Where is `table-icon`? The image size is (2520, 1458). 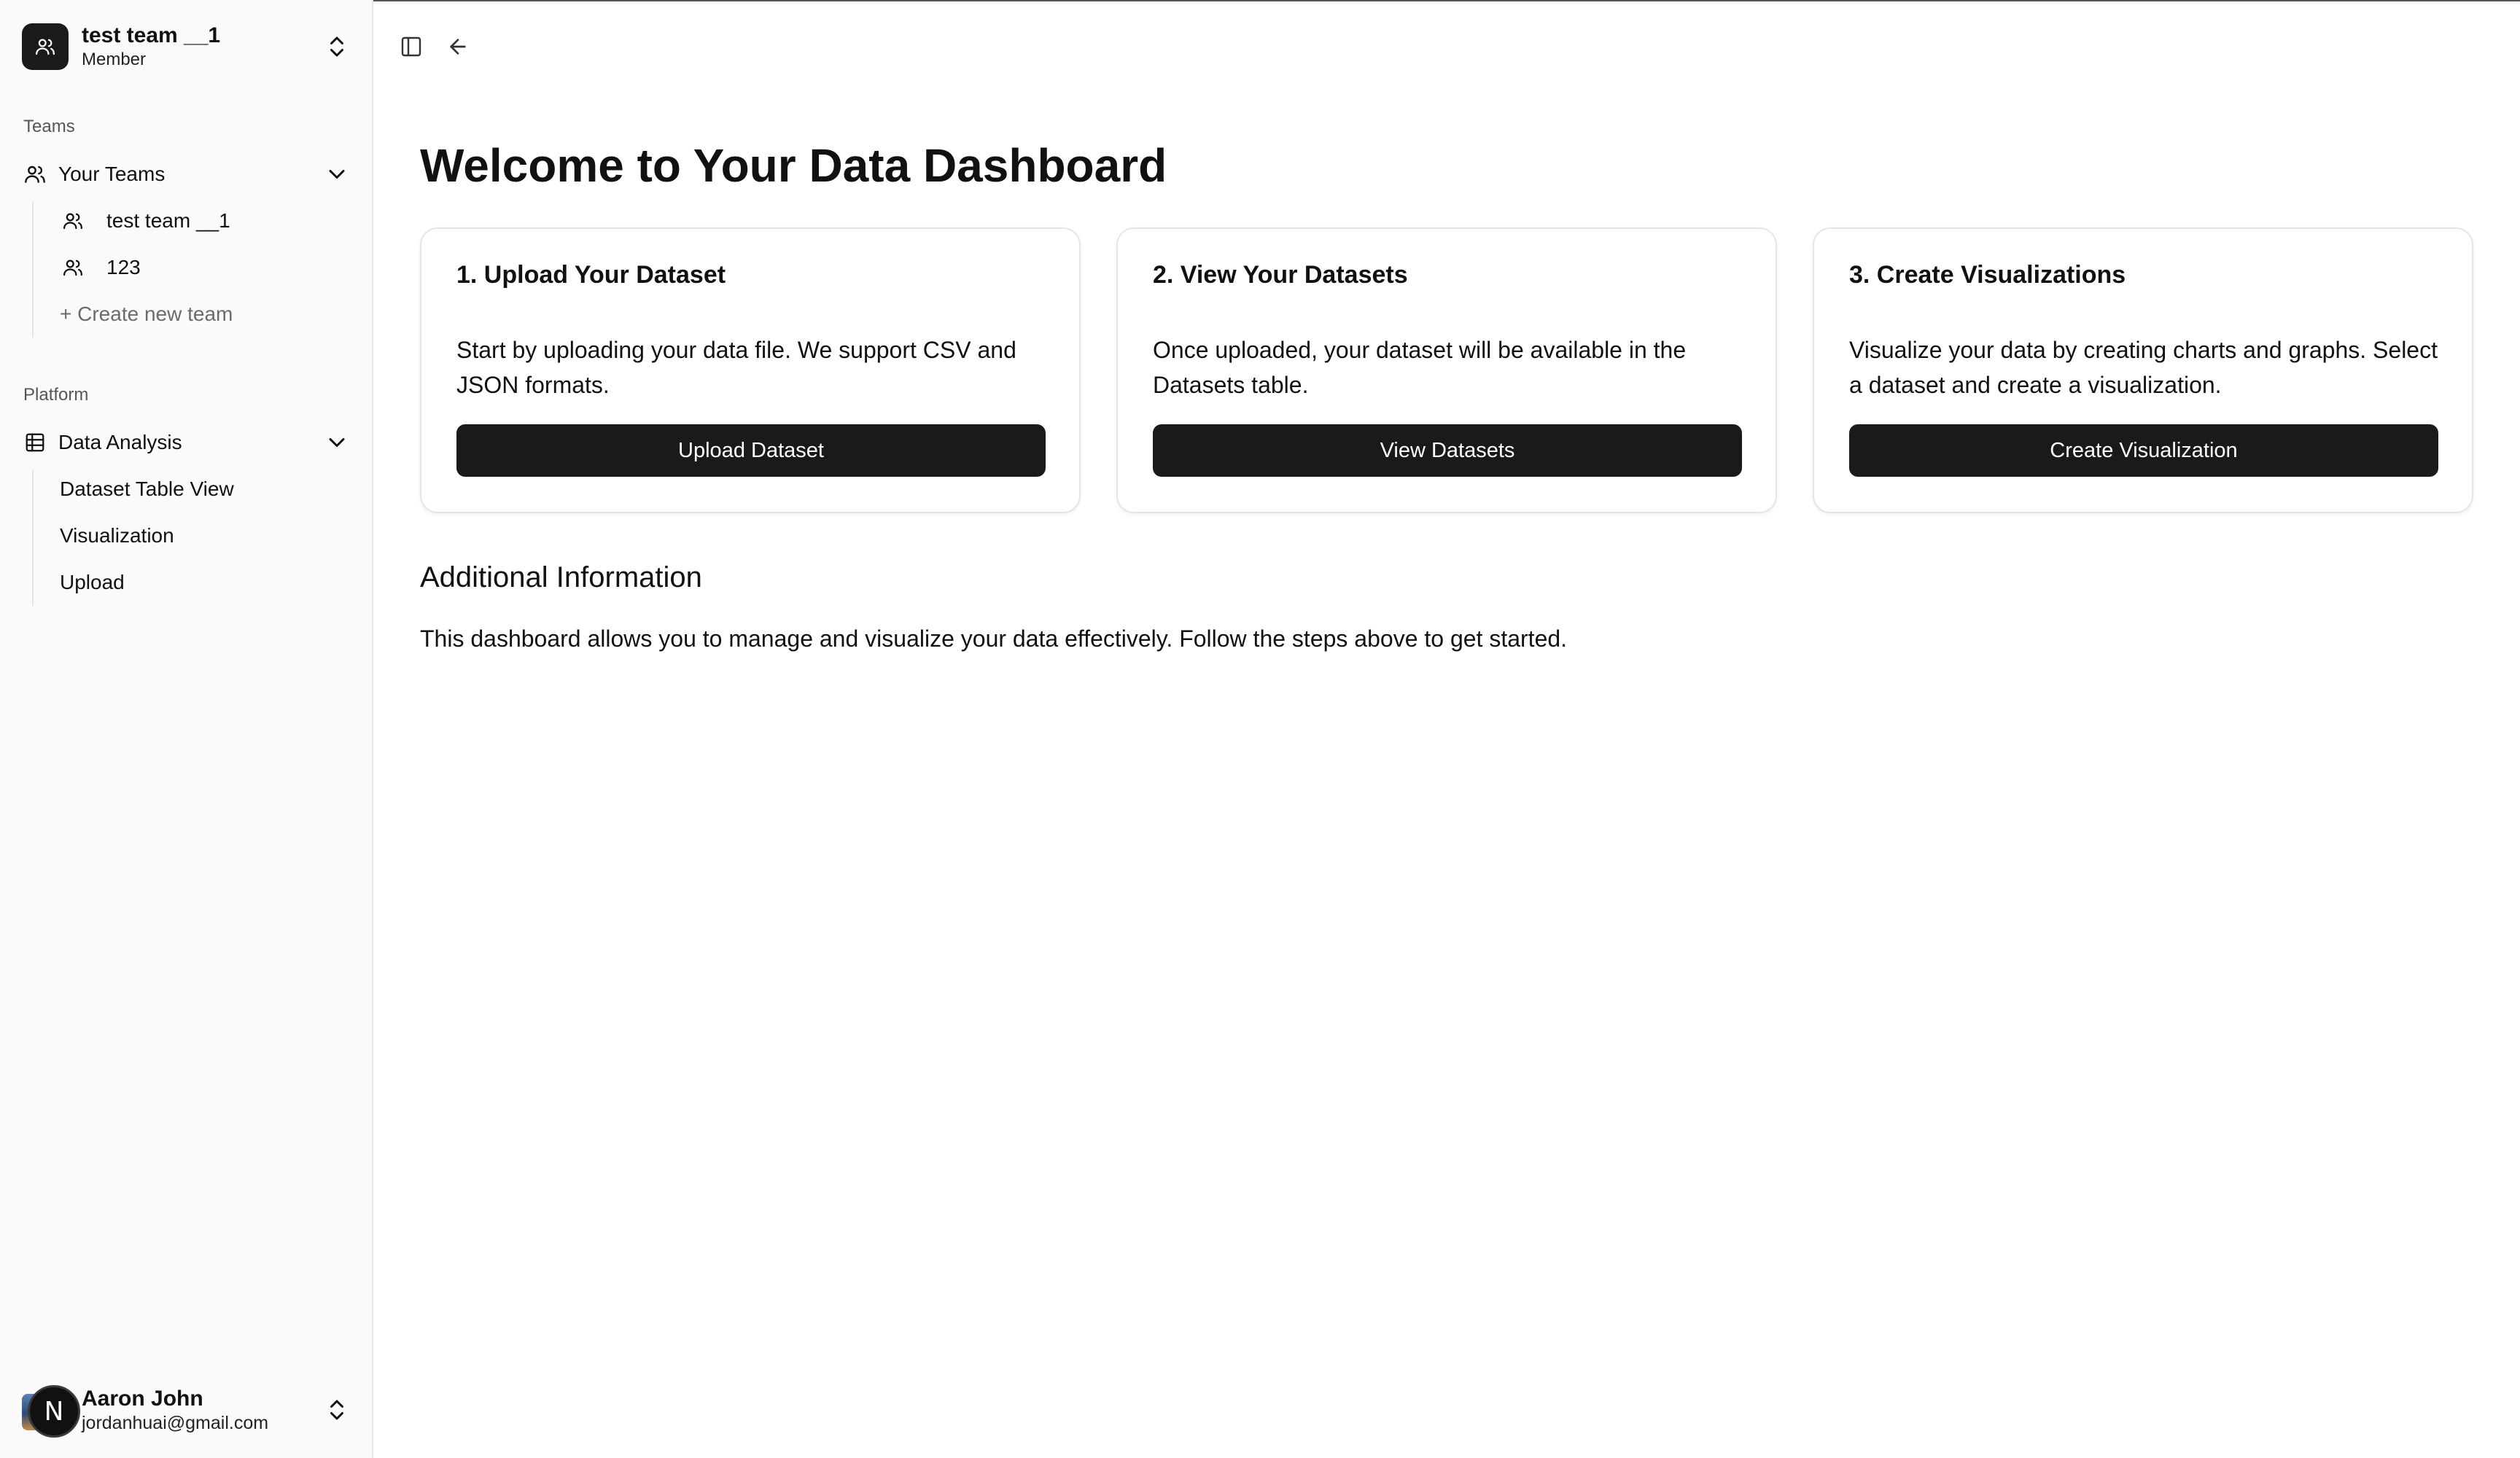 table-icon is located at coordinates (35, 443).